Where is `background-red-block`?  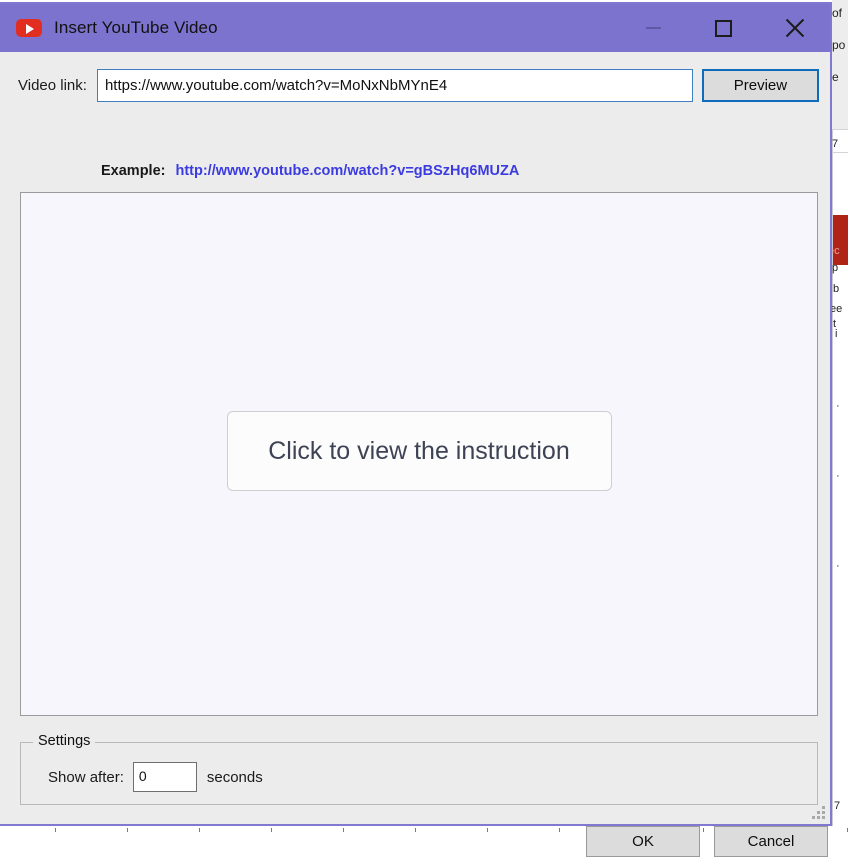
background-red-block is located at coordinates (840, 240).